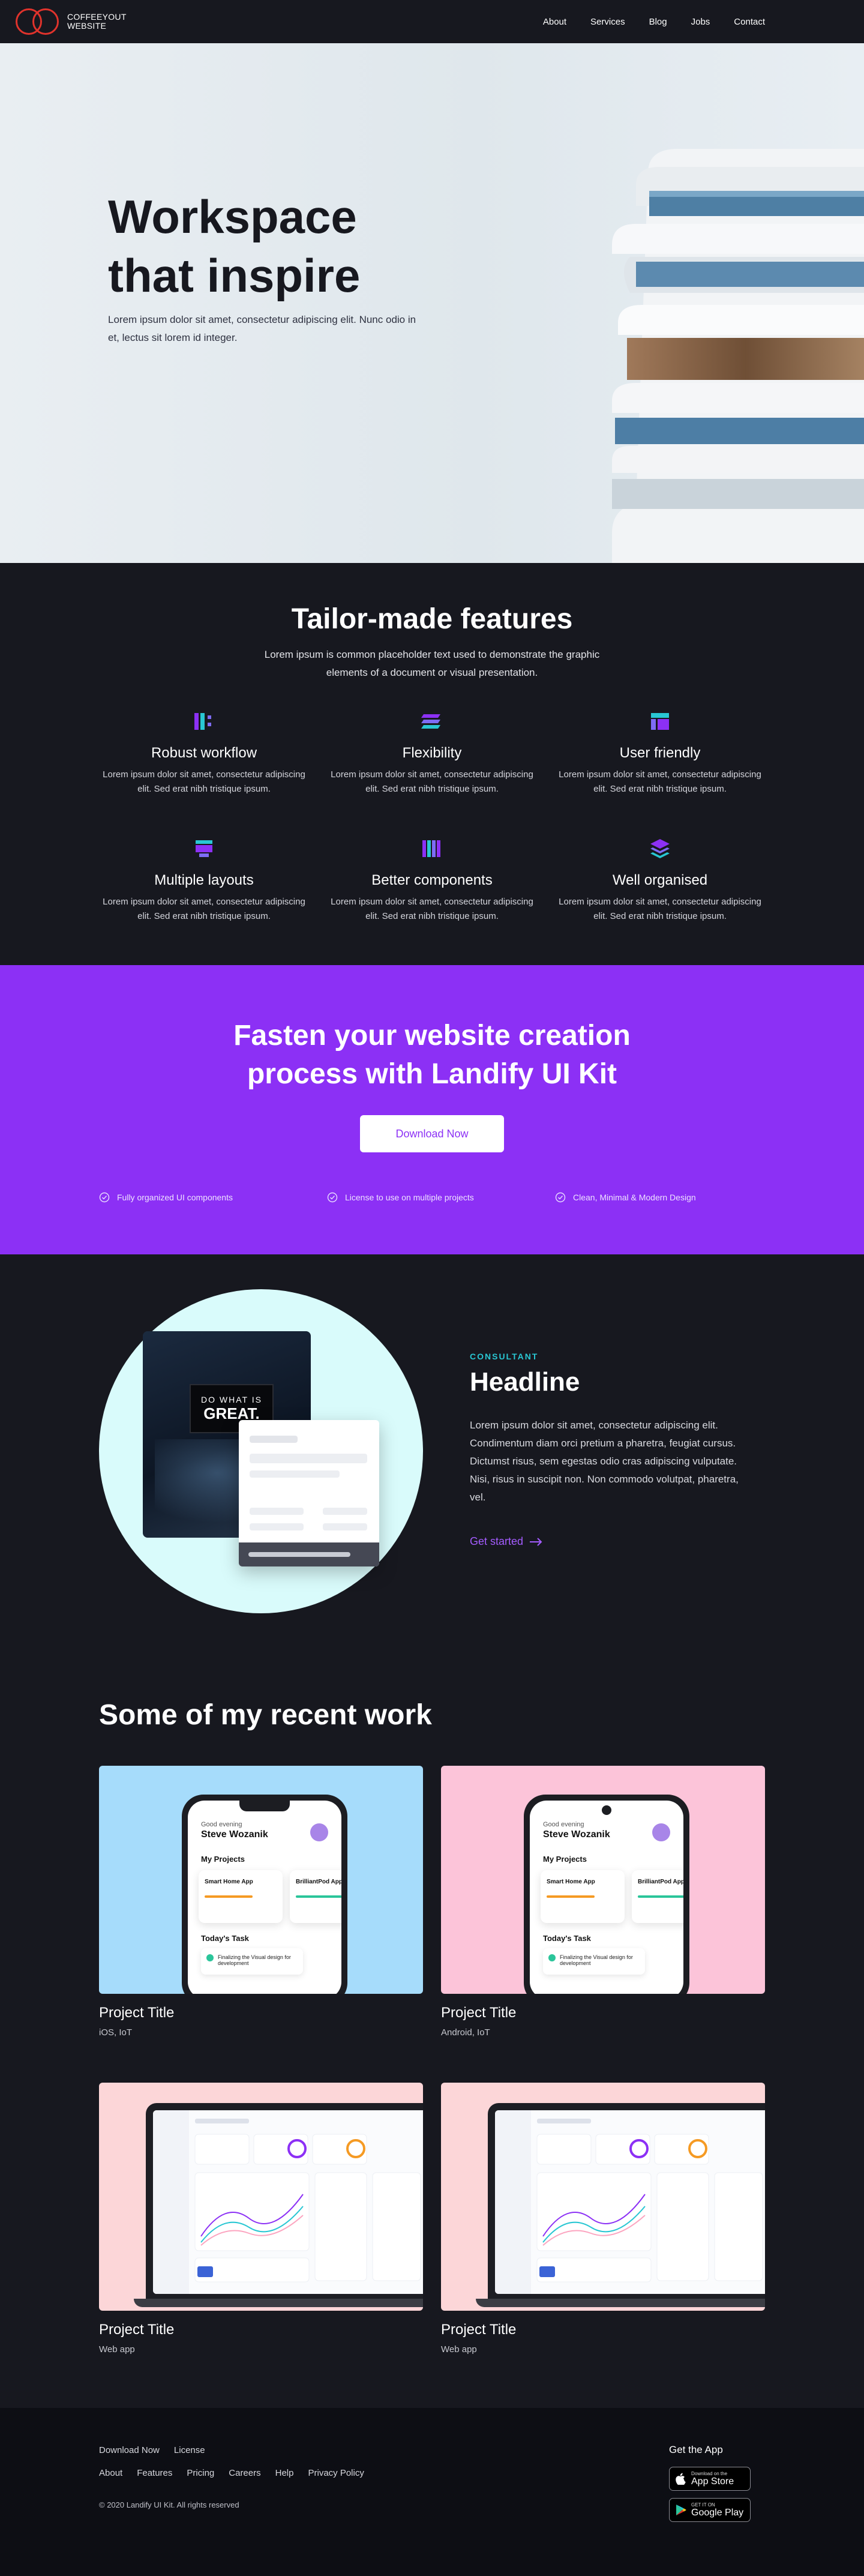  What do you see at coordinates (681, 2479) in the screenshot?
I see `apple-icon` at bounding box center [681, 2479].